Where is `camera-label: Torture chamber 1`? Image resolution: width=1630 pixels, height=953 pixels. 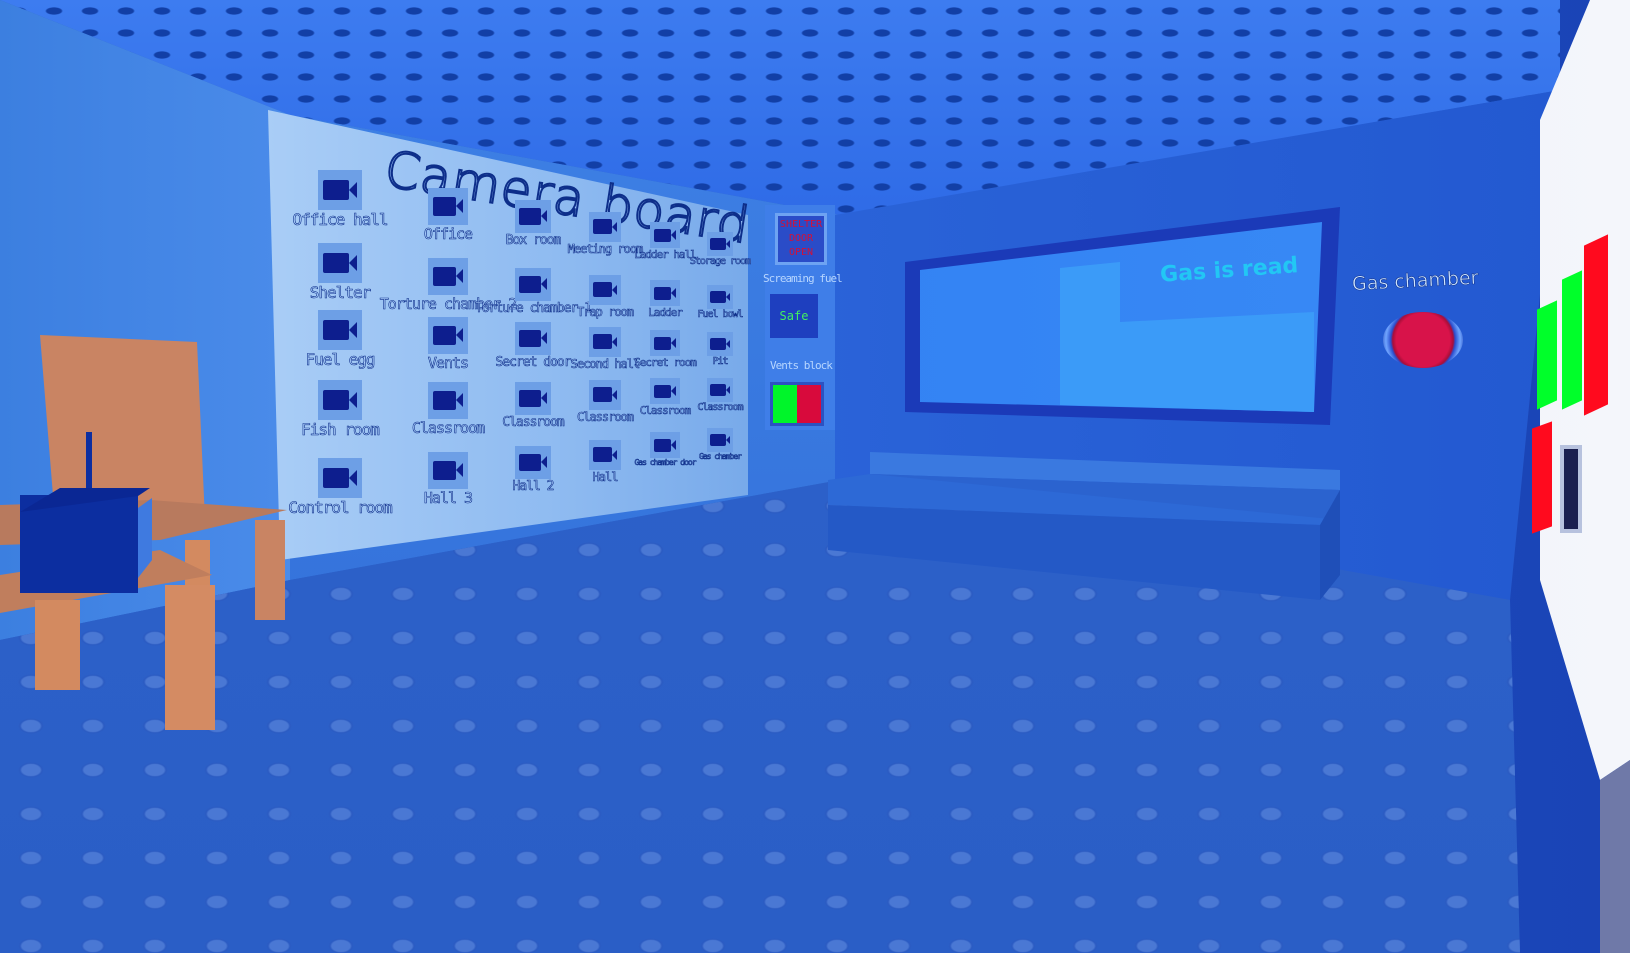
camera-label: Torture chamber 1 is located at coordinates (533, 308).